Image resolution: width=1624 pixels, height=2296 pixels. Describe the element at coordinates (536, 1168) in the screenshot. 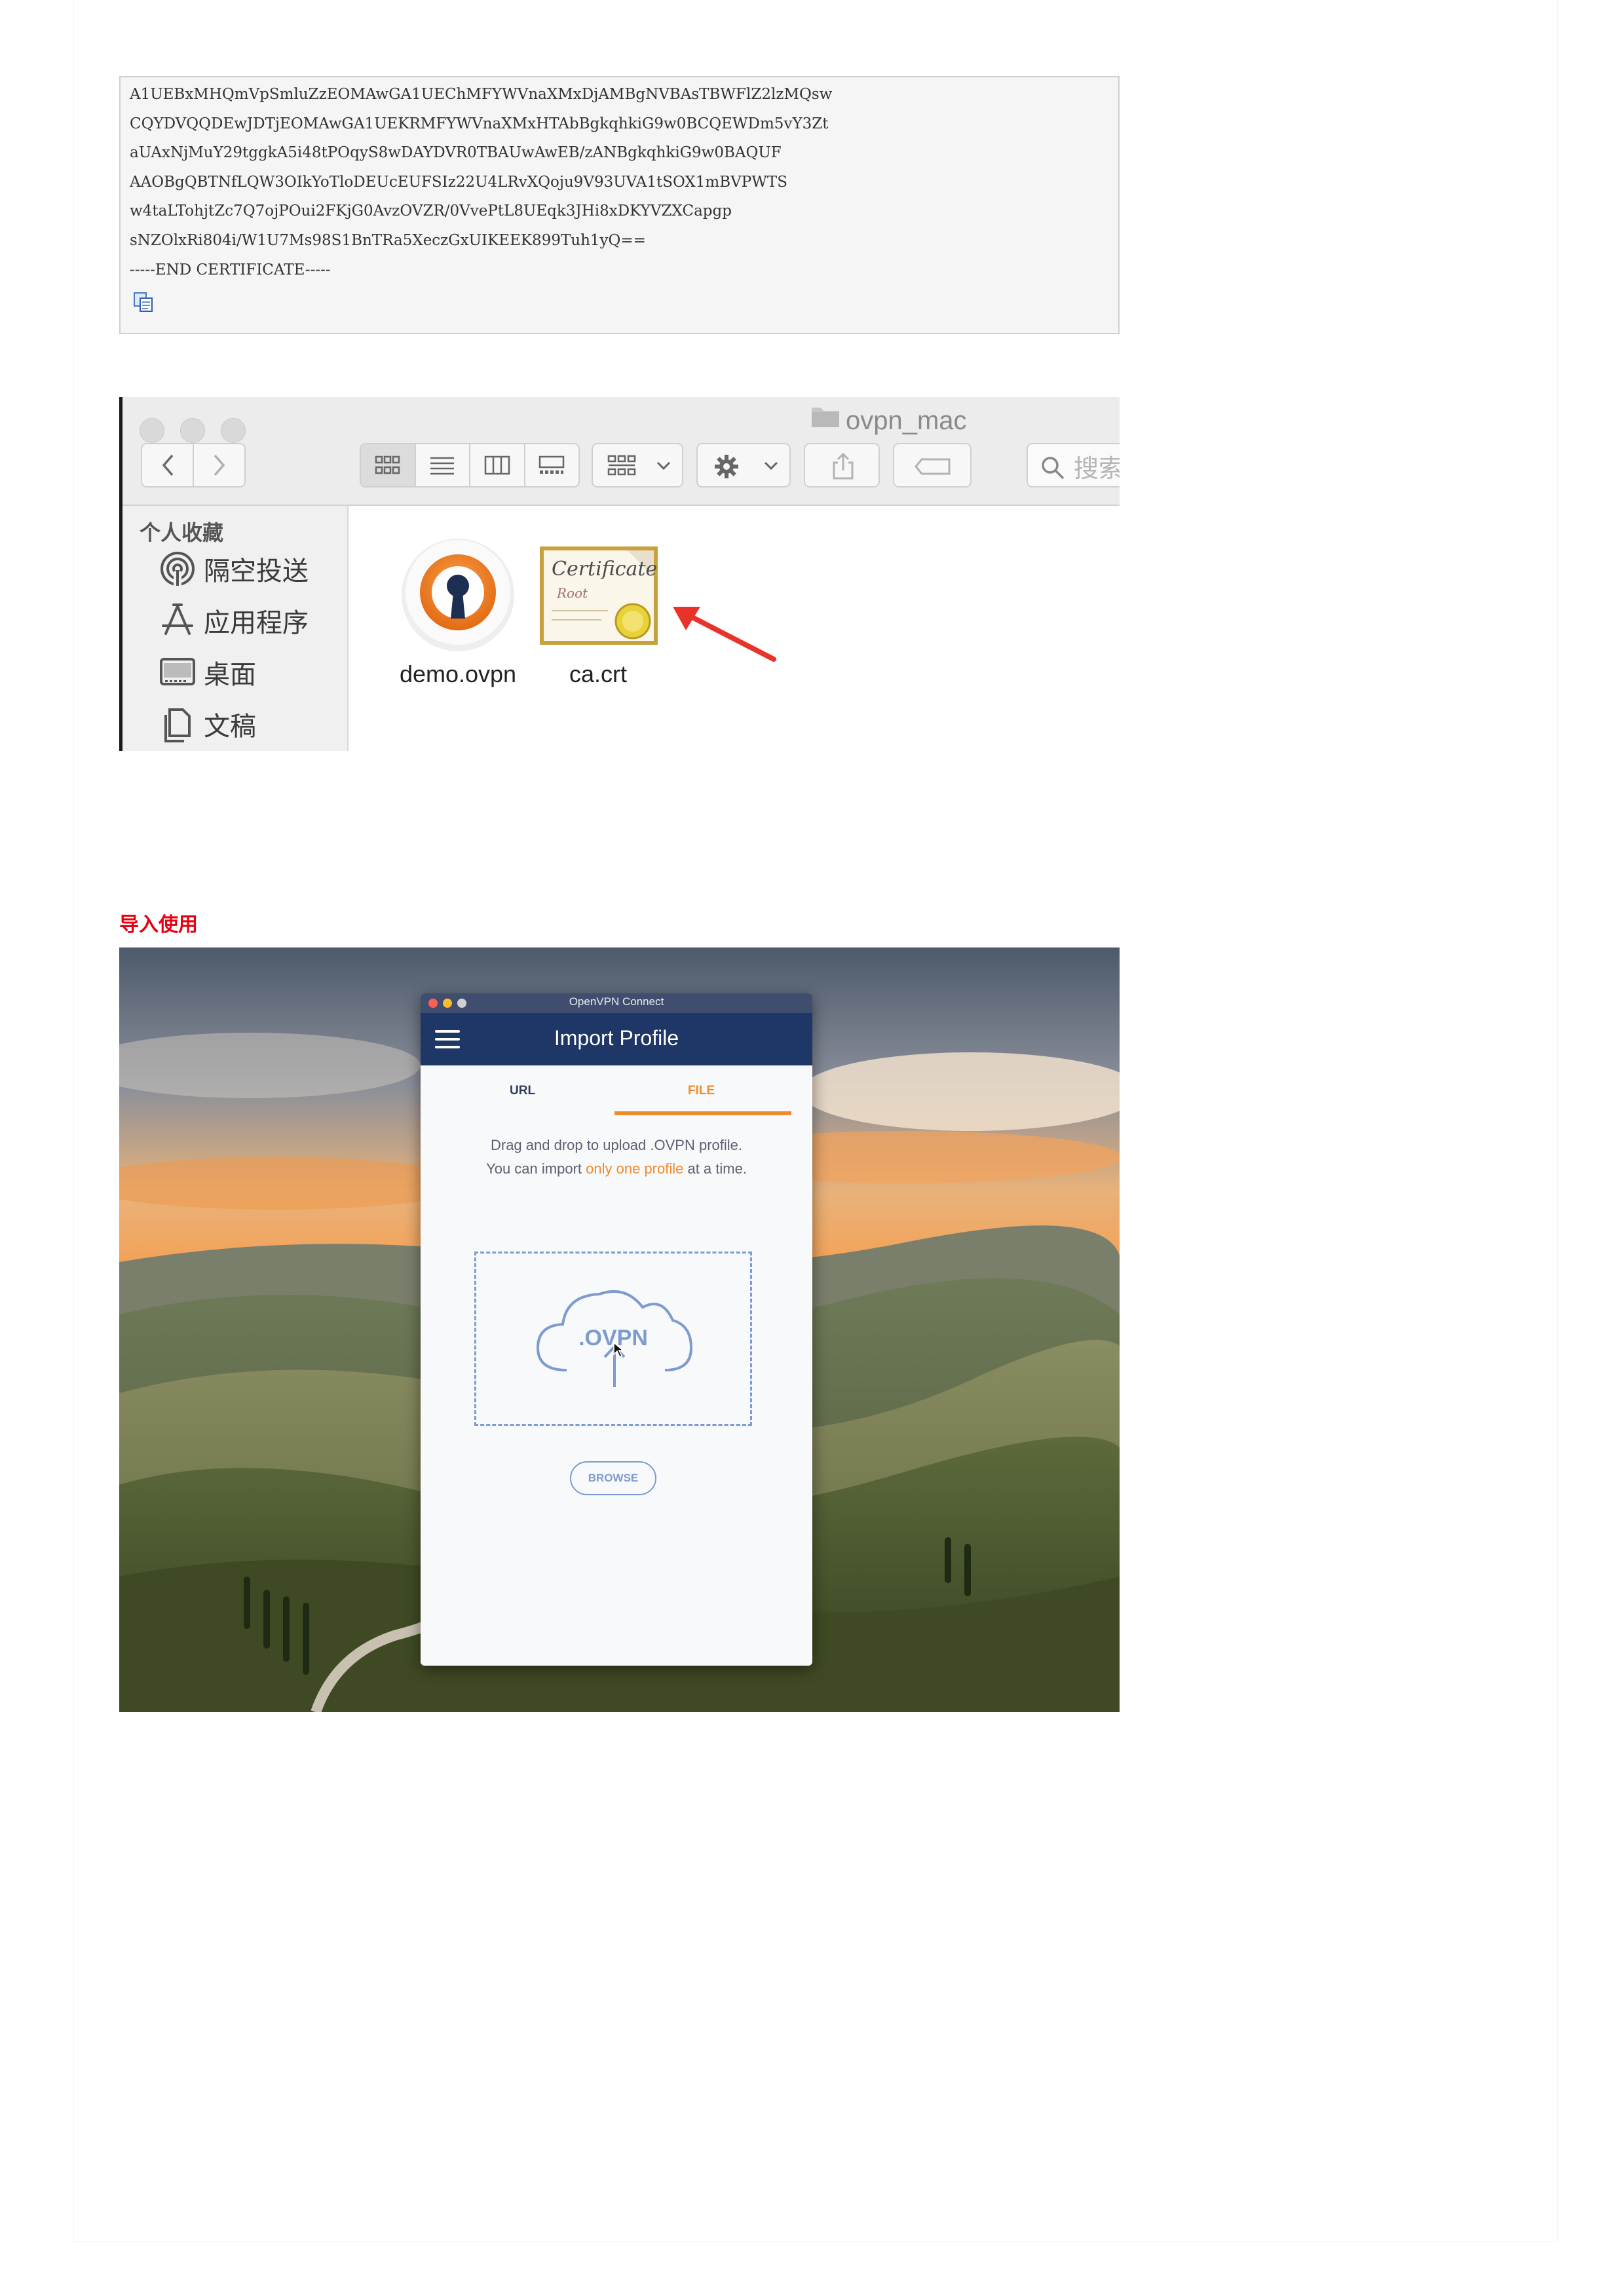

I see `instructions-text: You can import` at that location.